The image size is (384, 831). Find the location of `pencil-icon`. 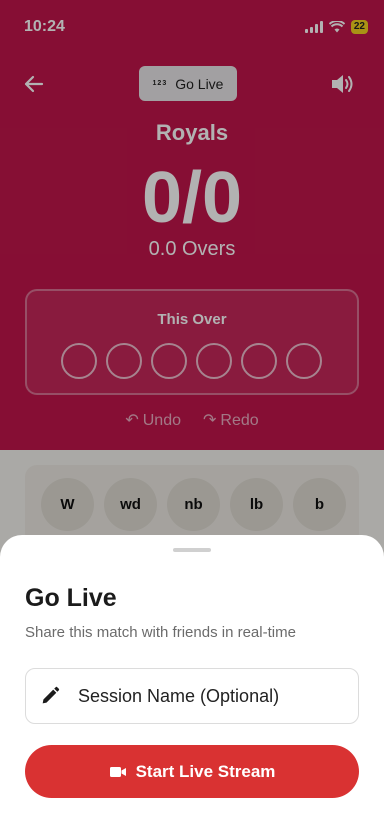

pencil-icon is located at coordinates (51, 695).